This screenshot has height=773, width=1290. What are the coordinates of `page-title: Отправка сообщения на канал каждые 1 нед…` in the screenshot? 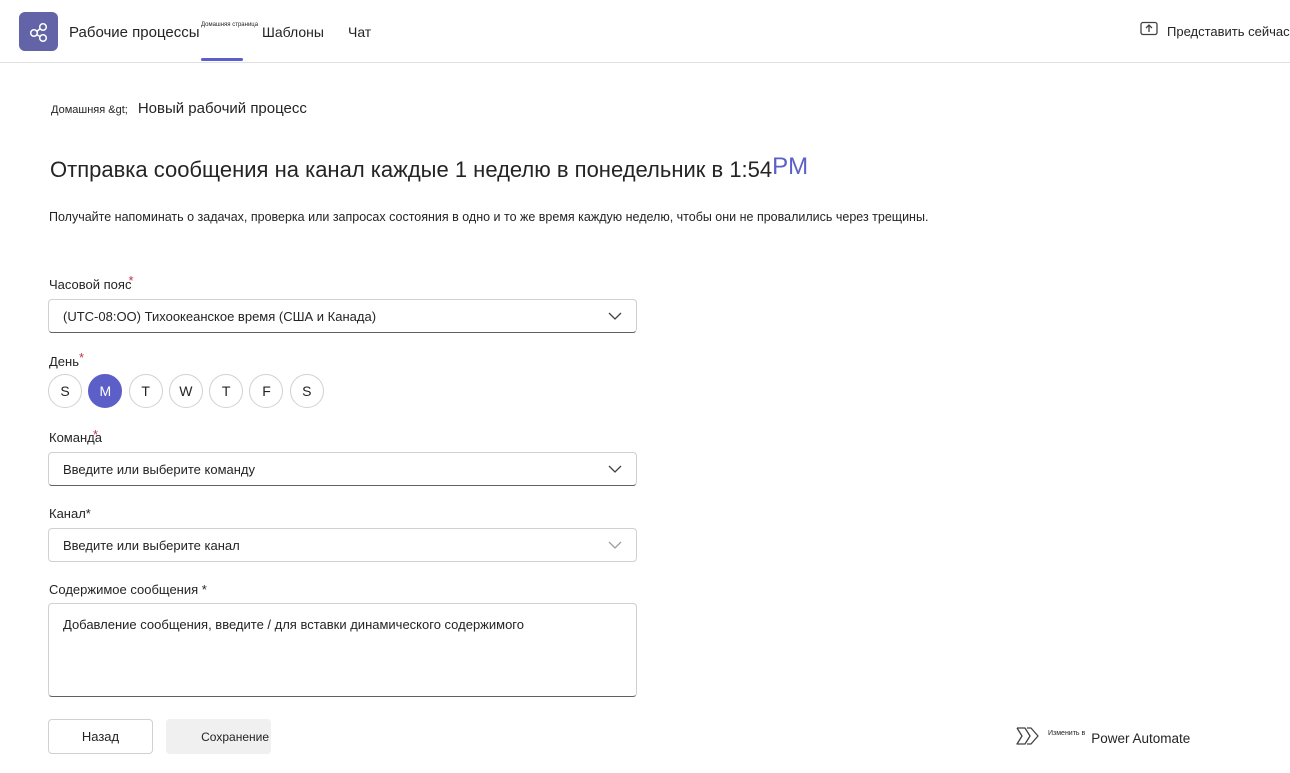 It's located at (429, 168).